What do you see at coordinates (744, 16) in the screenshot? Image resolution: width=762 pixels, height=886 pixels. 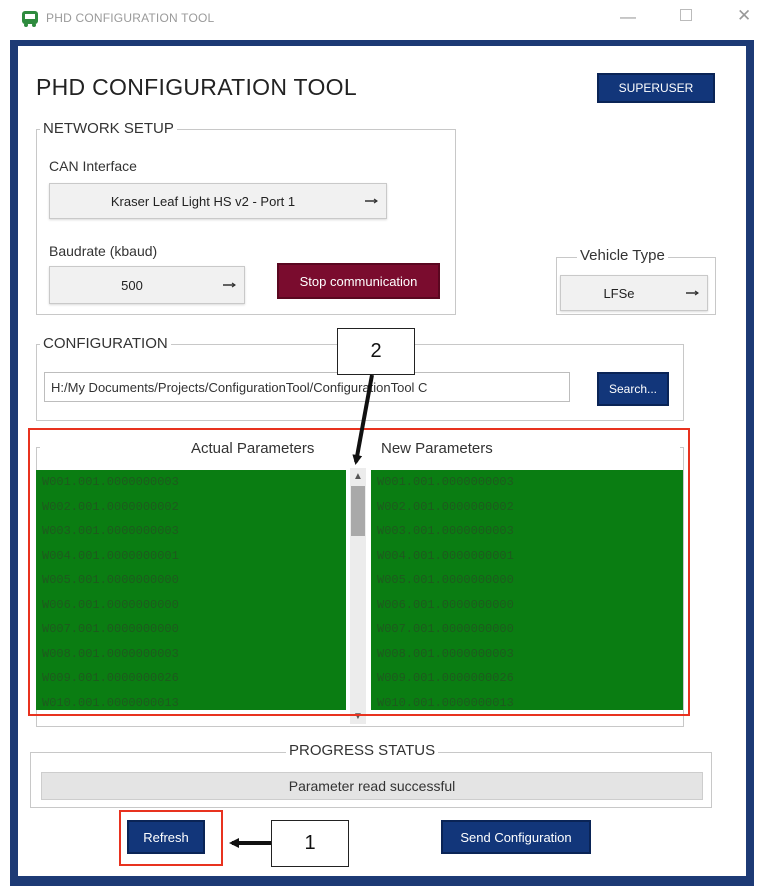 I see `close-button: ✕` at bounding box center [744, 16].